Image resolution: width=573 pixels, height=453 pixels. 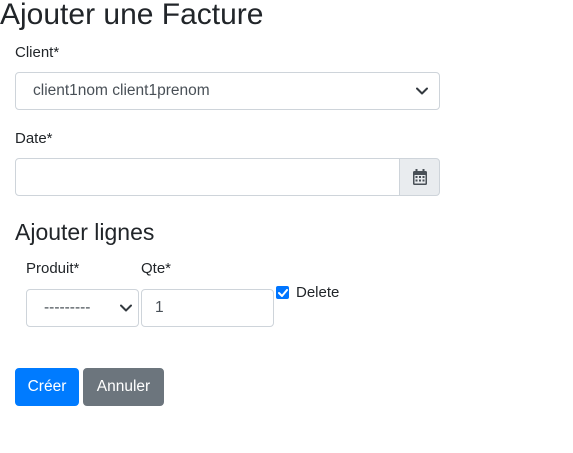 I want to click on client-label: Client*, so click(x=37, y=52).